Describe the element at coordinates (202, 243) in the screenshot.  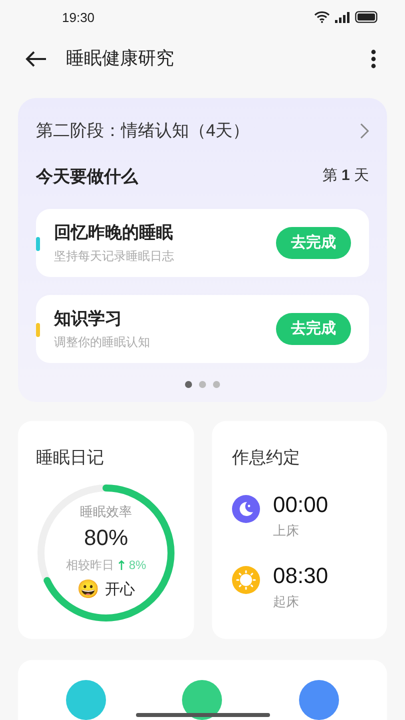
I see `task-card: 回忆昨晚的睡眠 坚持每天记录睡眠日志 去完成` at that location.